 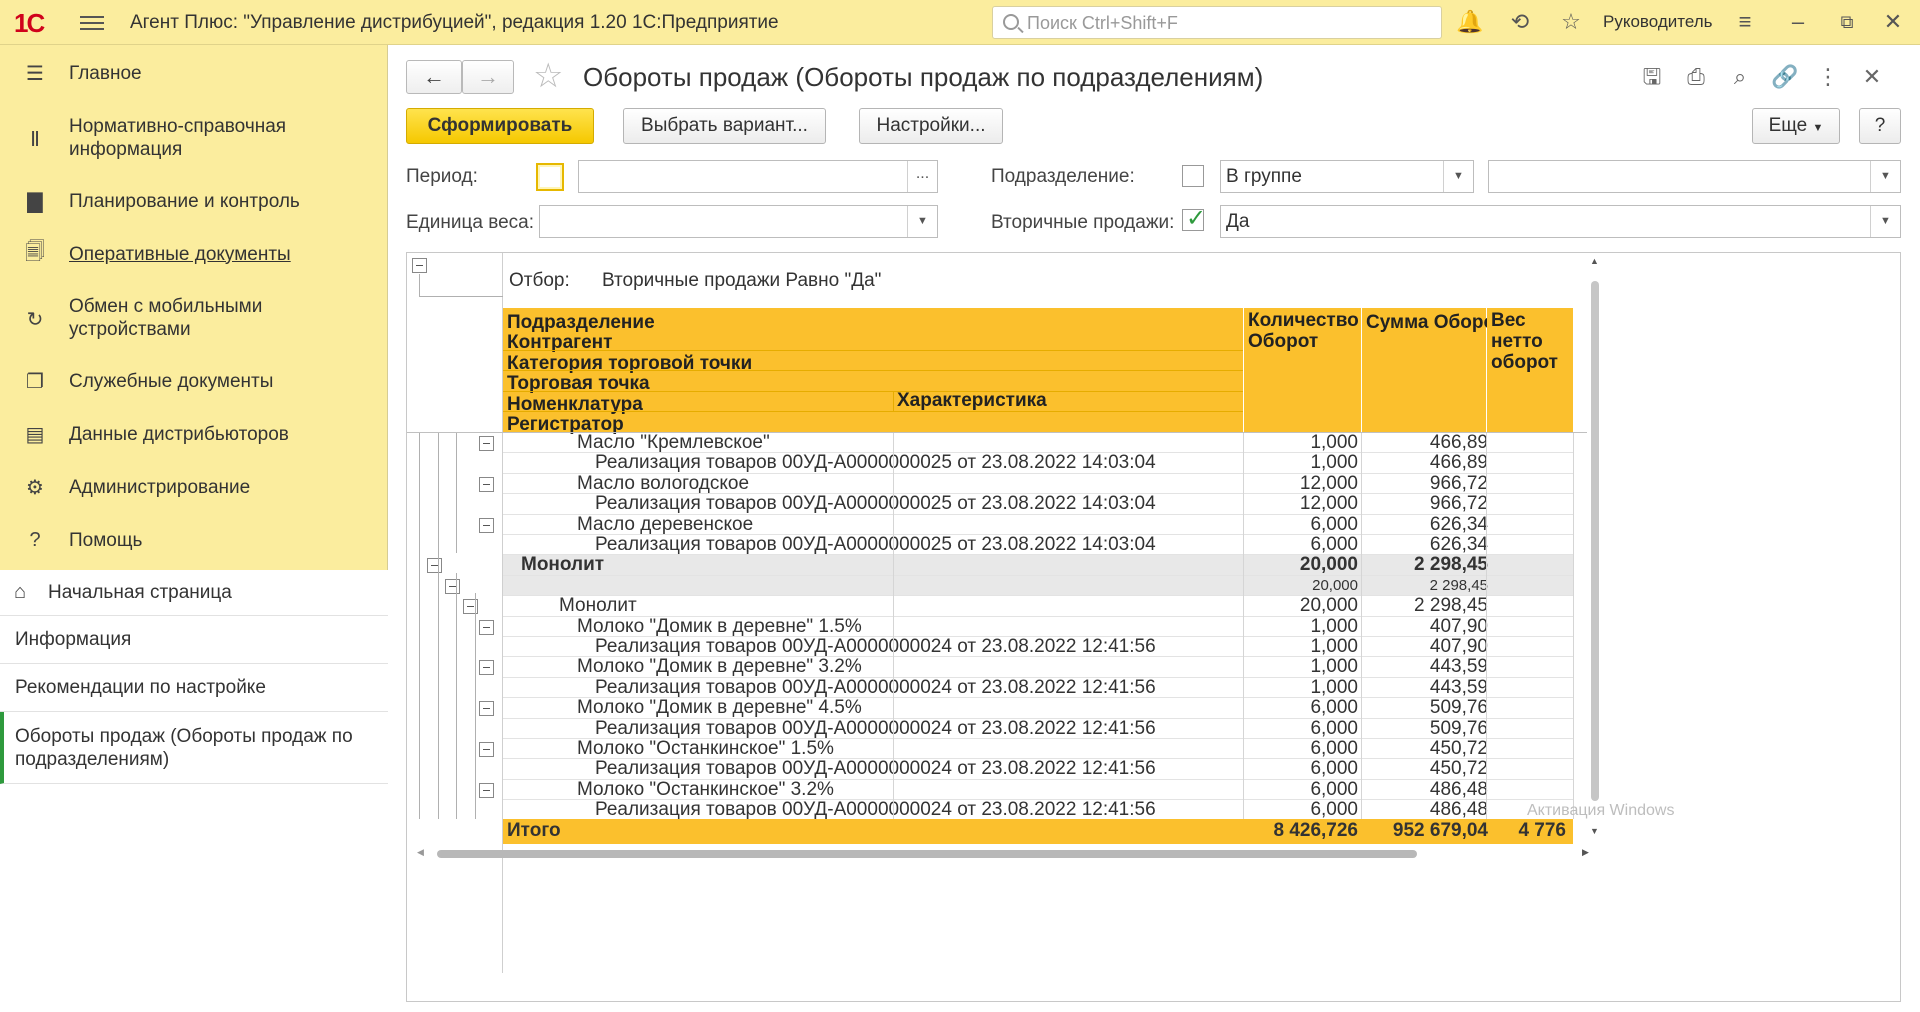 I want to click on period-checkbox, so click(x=550, y=177).